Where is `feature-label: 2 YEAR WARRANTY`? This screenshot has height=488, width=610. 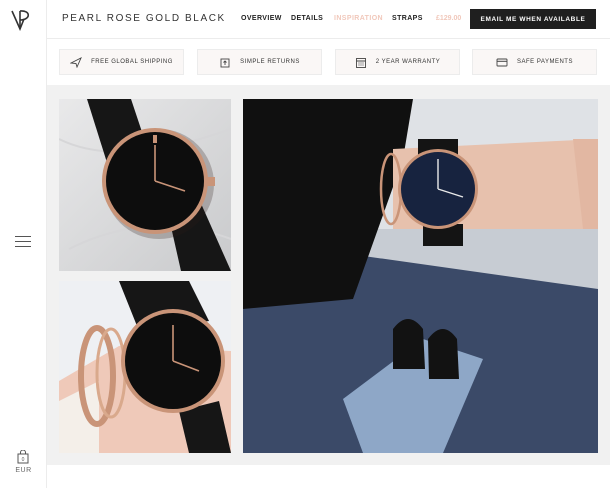 feature-label: 2 YEAR WARRANTY is located at coordinates (408, 62).